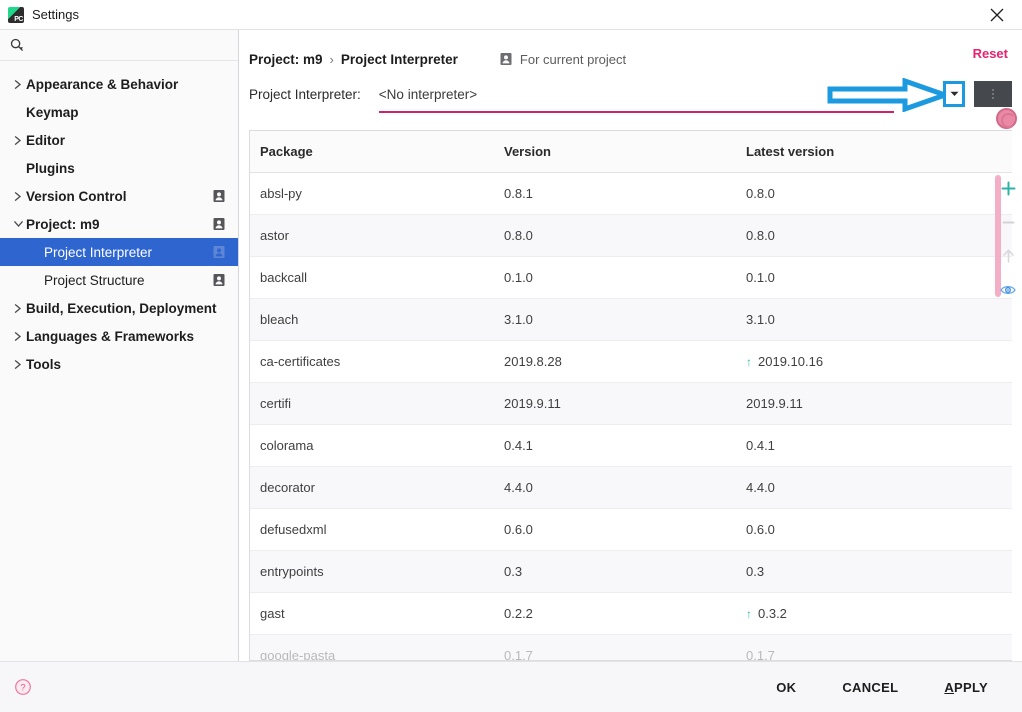  What do you see at coordinates (1008, 237) in the screenshot?
I see `packages-action-rail` at bounding box center [1008, 237].